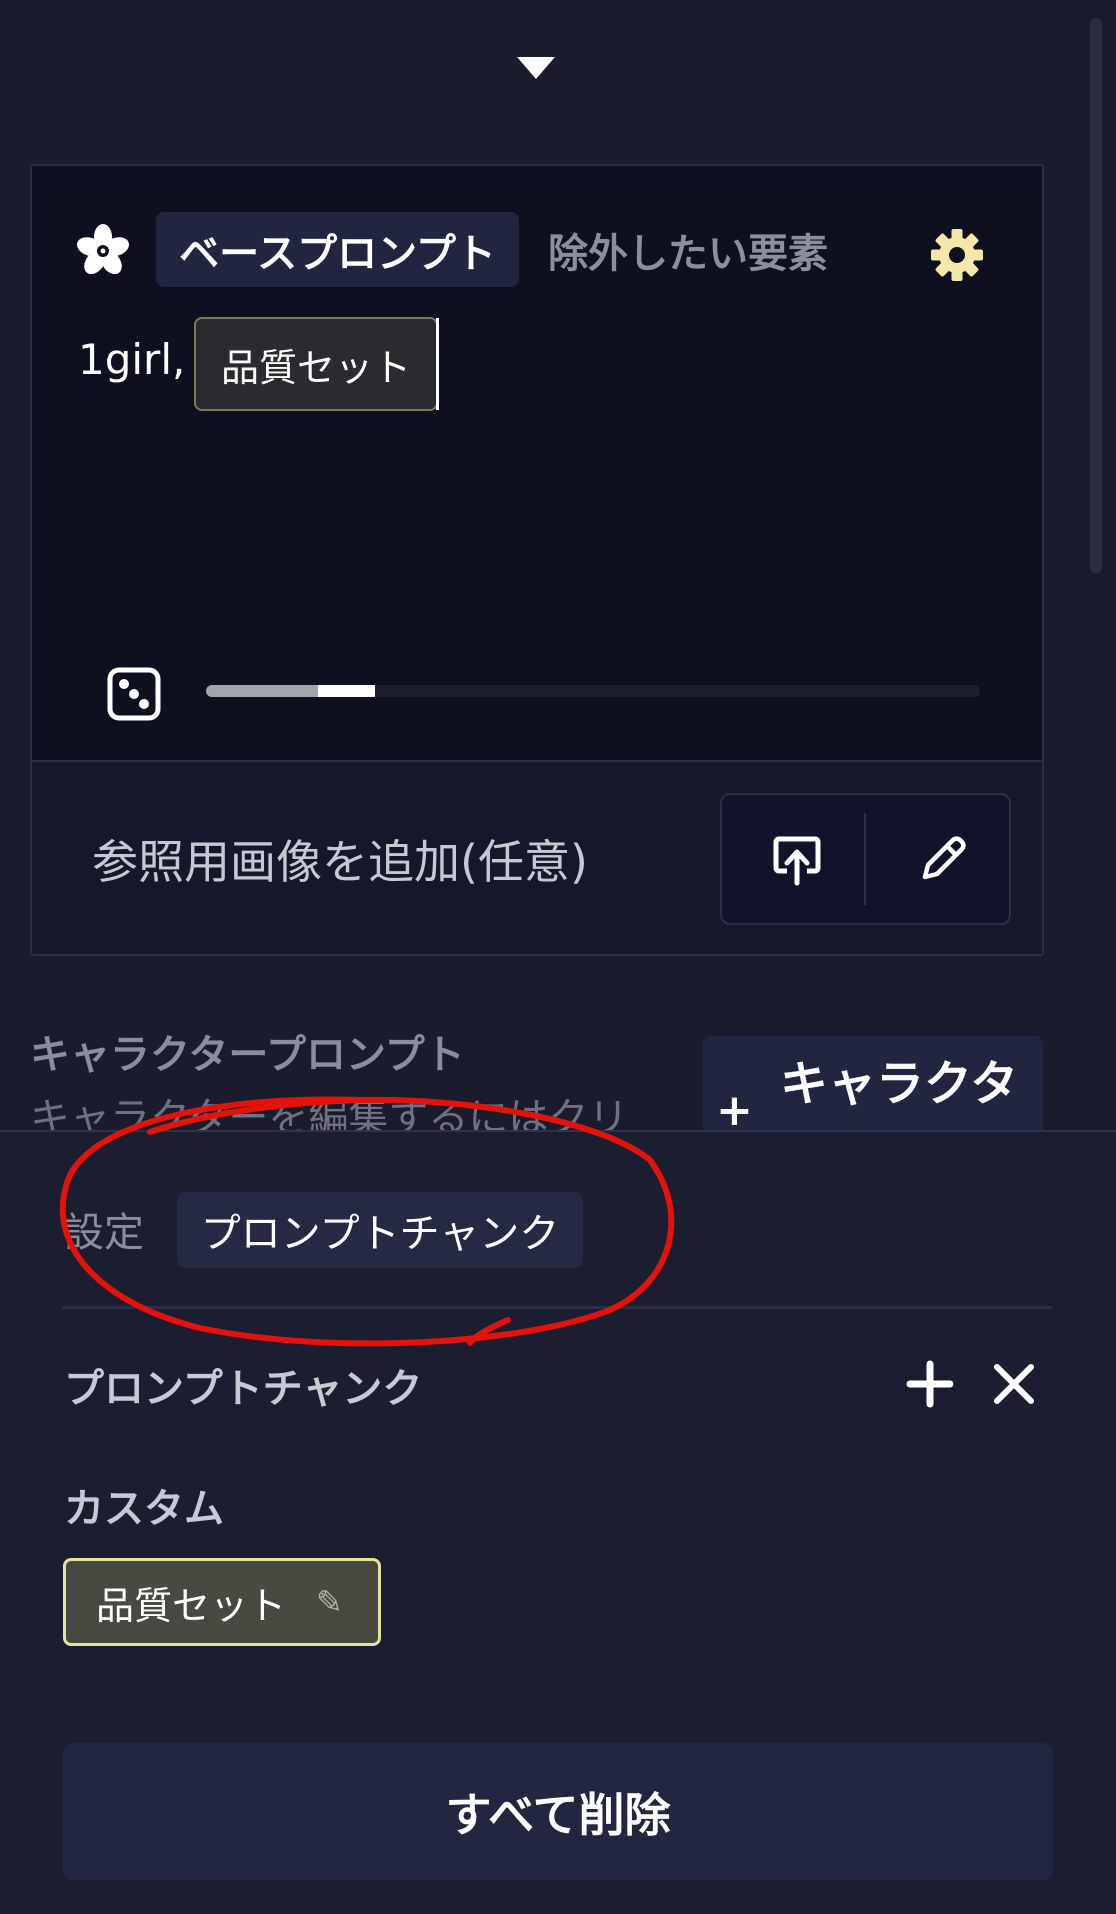 The width and height of the screenshot is (1116, 1914). What do you see at coordinates (247, 1055) in the screenshot?
I see `character-prompt-title: キャラクタープロンプト` at bounding box center [247, 1055].